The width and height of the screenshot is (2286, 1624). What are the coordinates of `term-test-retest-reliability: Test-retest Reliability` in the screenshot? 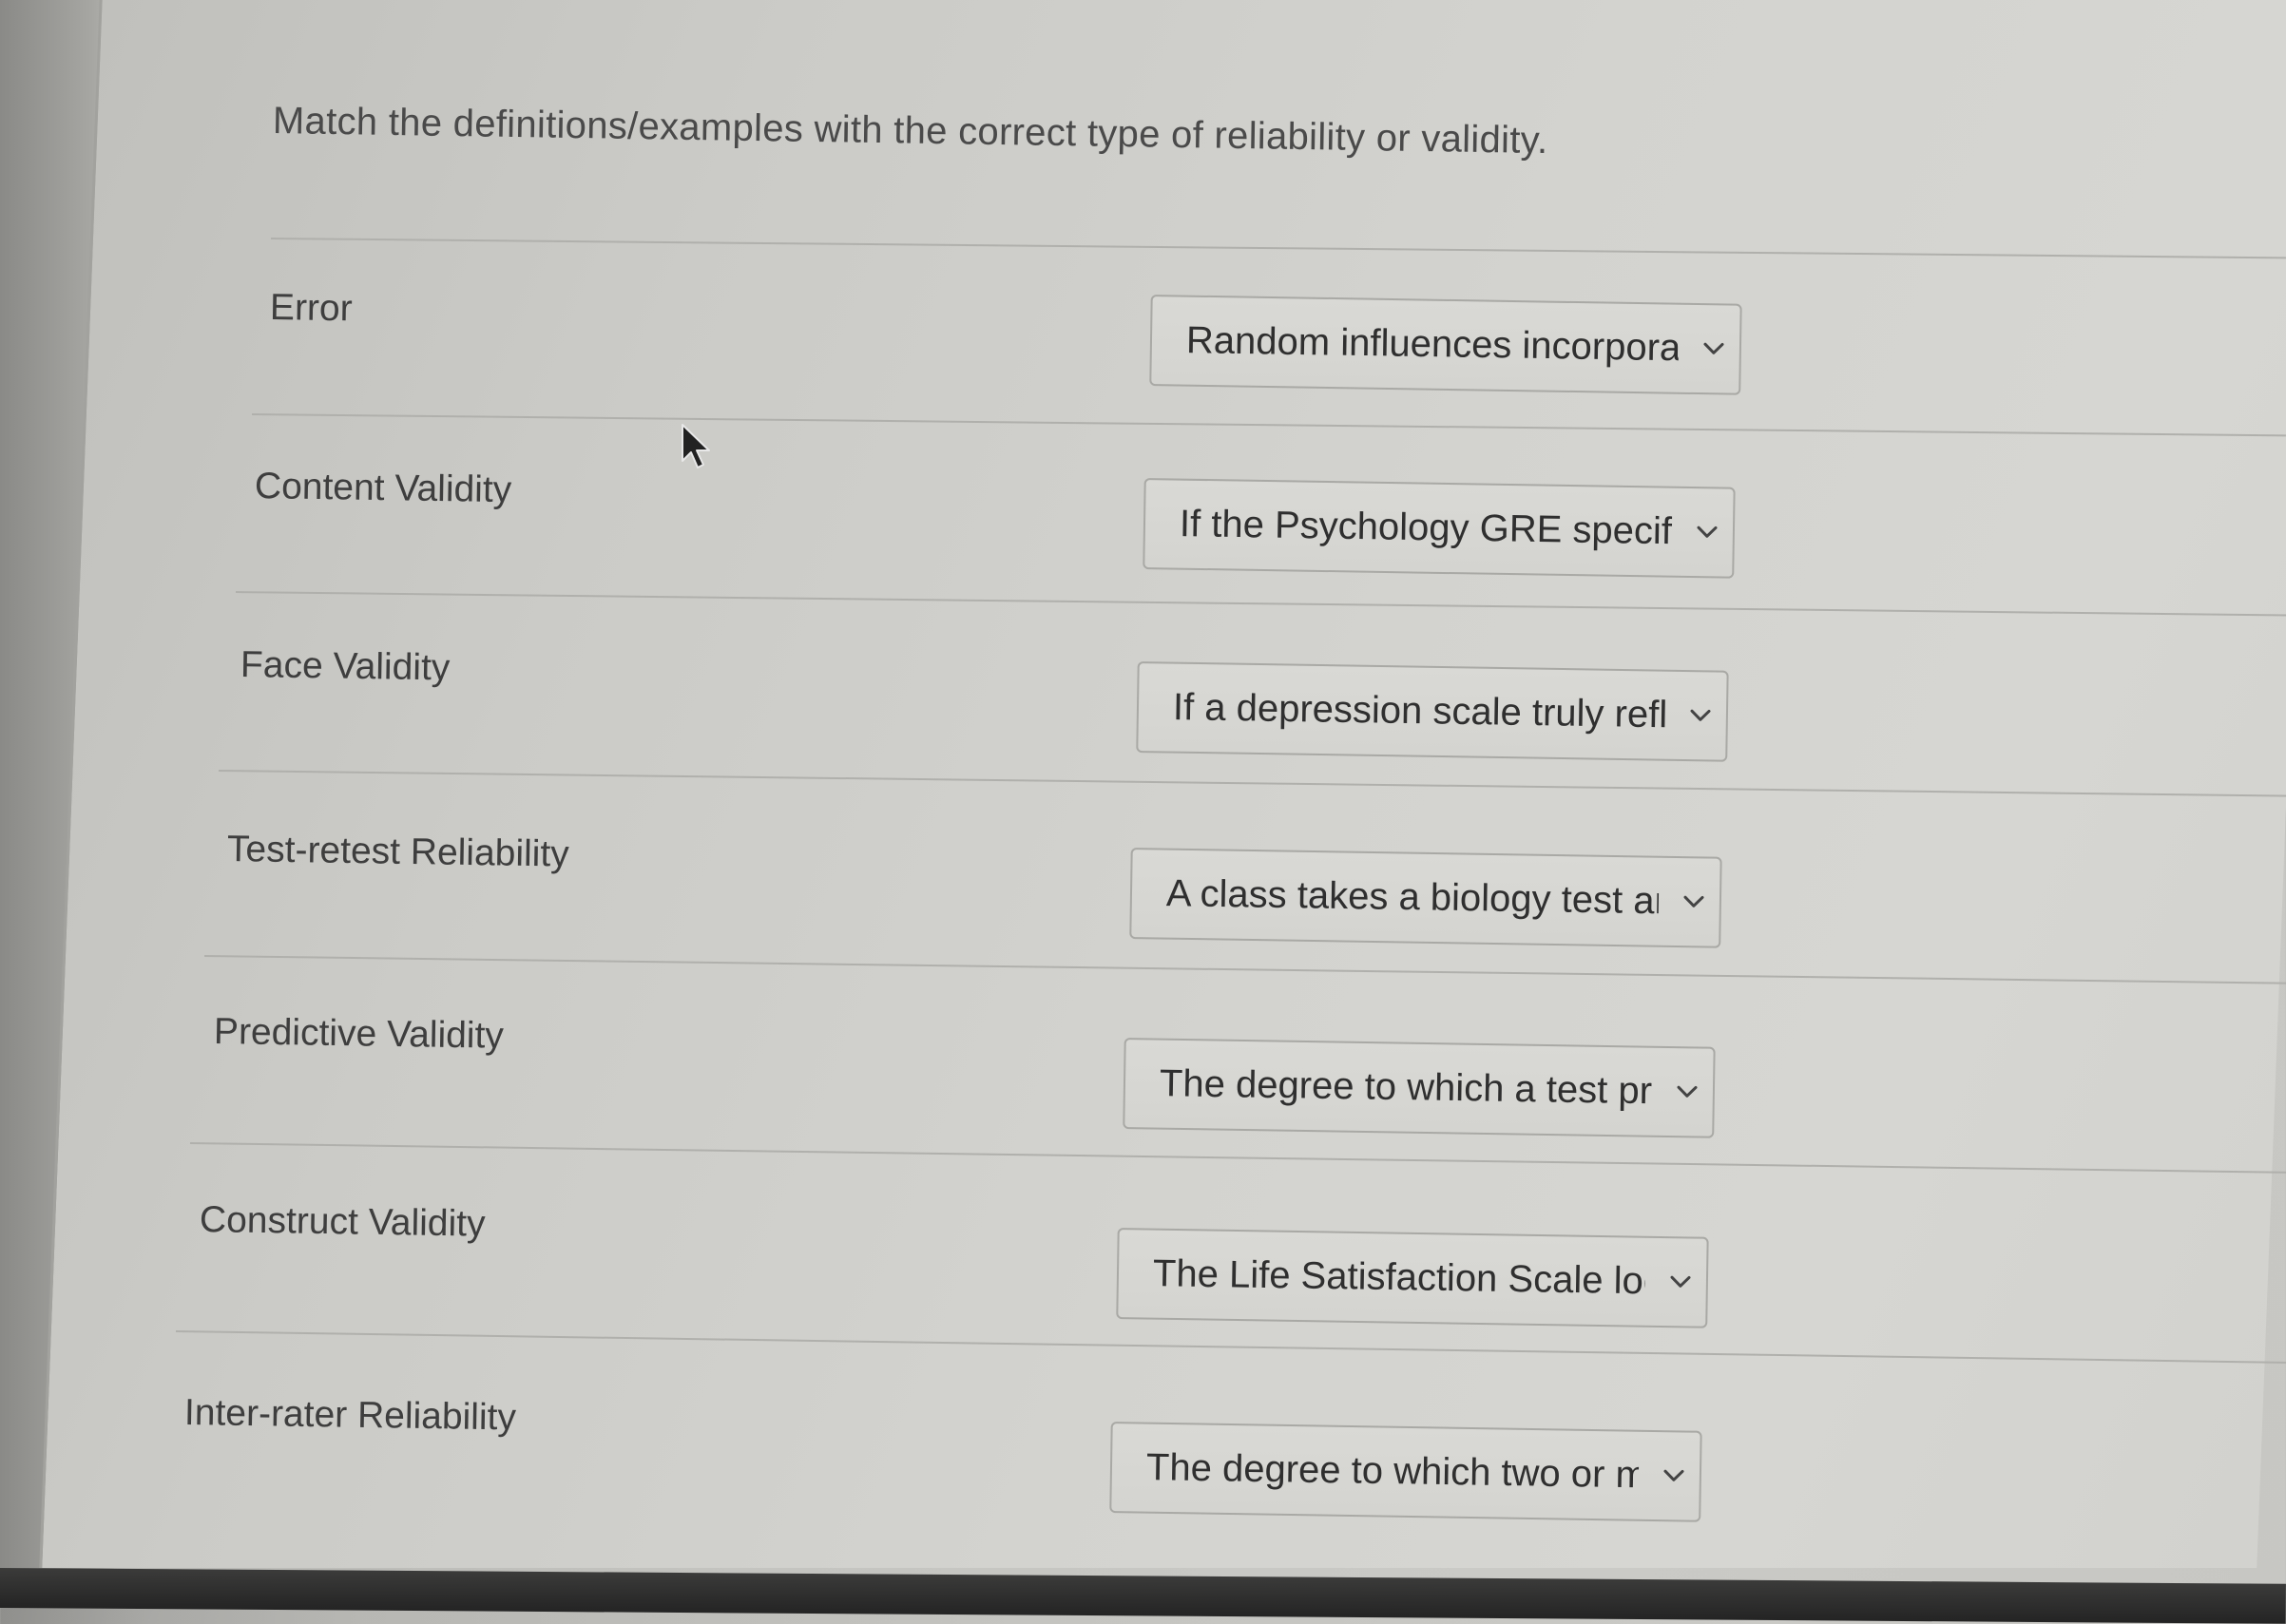 It's located at (398, 852).